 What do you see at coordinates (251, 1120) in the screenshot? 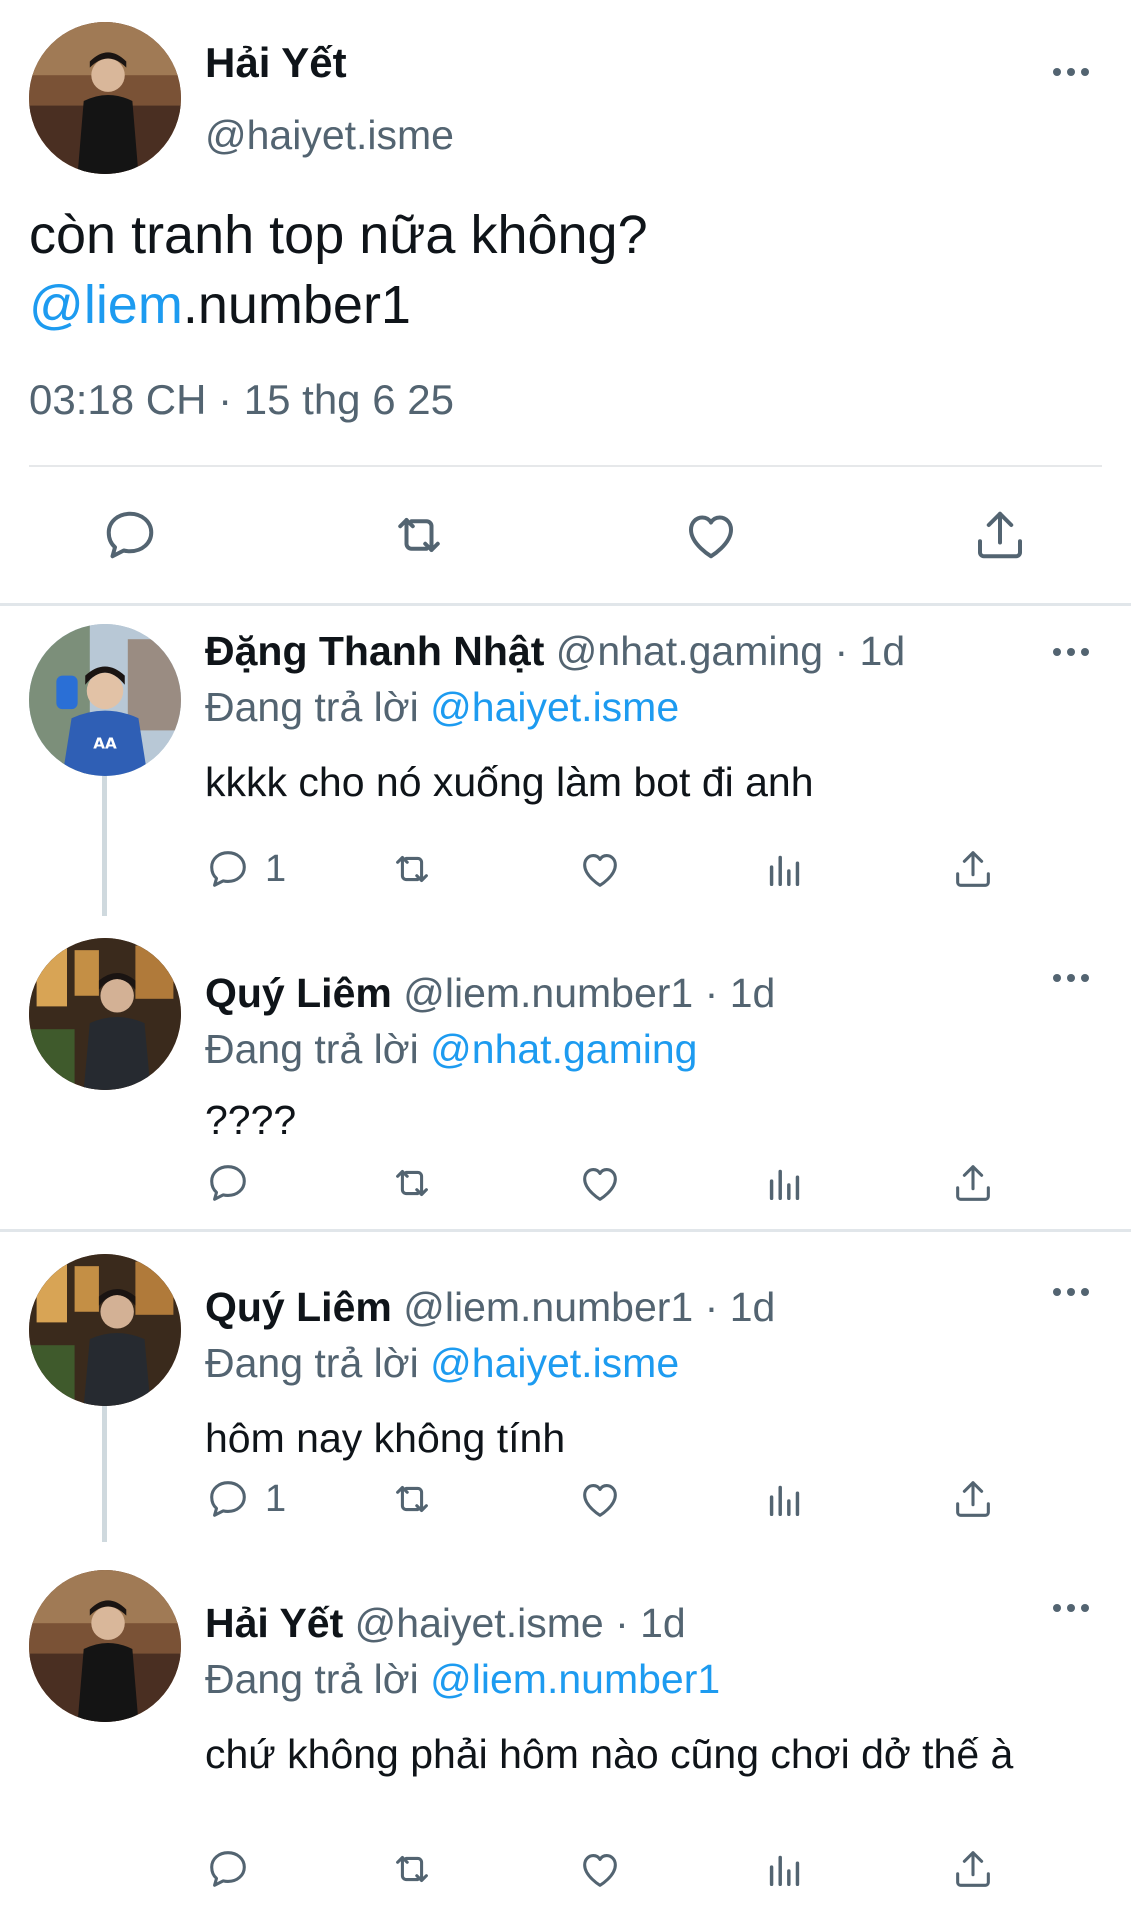
I see `reply-text: ????` at bounding box center [251, 1120].